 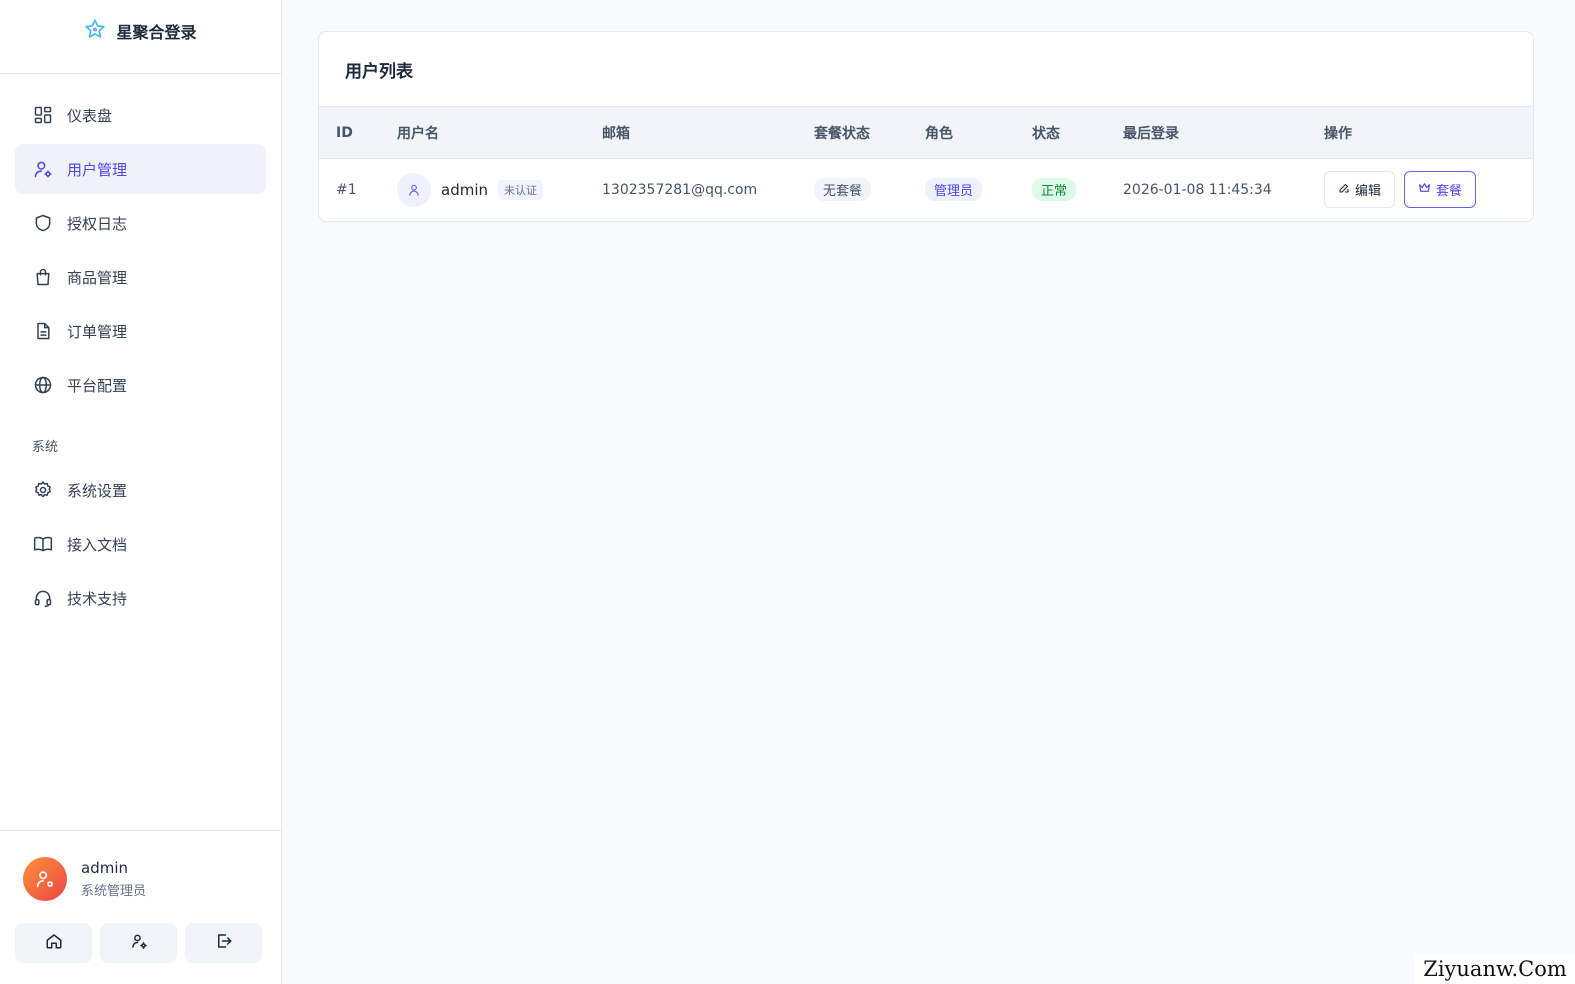 What do you see at coordinates (1449, 192) in the screenshot?
I see `plan-button-label: 套餐` at bounding box center [1449, 192].